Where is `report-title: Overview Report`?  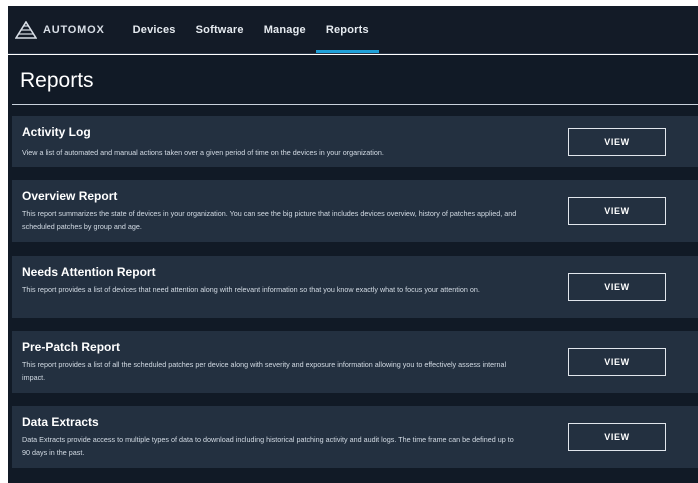 report-title: Overview Report is located at coordinates (70, 196).